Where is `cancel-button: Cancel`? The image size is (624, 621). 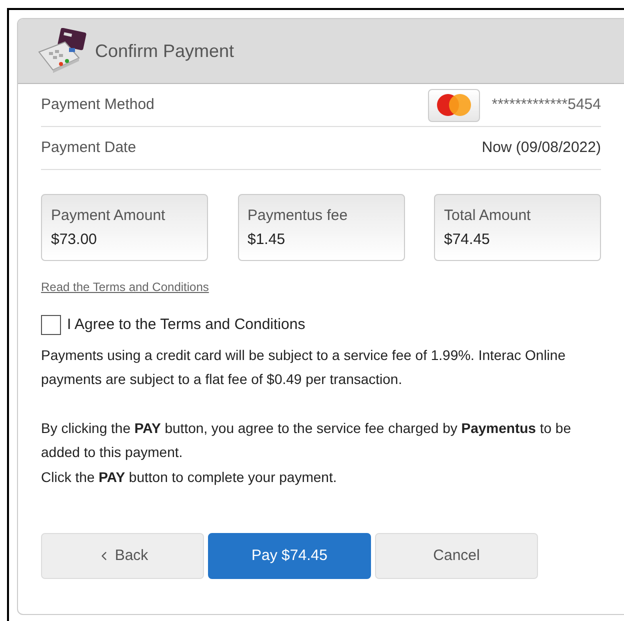
cancel-button: Cancel is located at coordinates (456, 556).